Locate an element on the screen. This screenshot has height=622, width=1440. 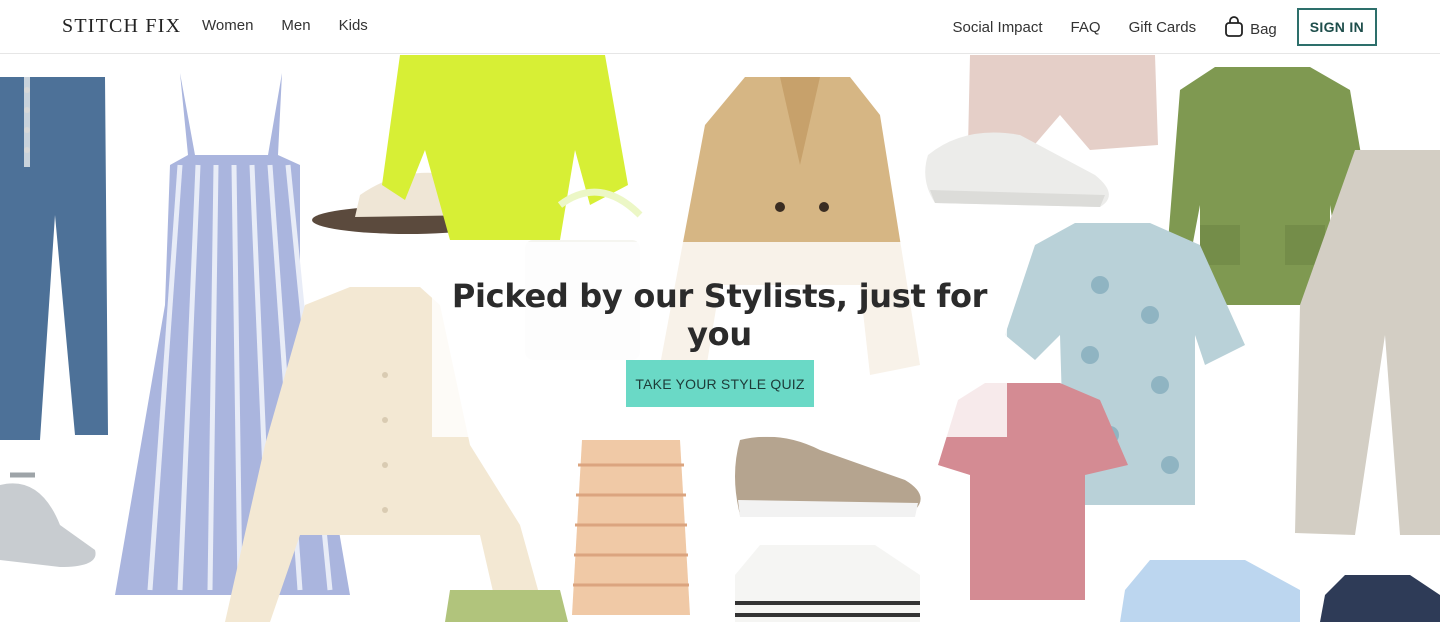
nav-gift-cards: Gift Cards is located at coordinates (1163, 27).